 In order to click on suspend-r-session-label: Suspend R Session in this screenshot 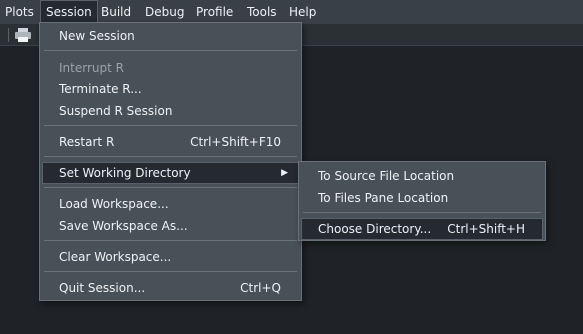, I will do `click(116, 111)`.